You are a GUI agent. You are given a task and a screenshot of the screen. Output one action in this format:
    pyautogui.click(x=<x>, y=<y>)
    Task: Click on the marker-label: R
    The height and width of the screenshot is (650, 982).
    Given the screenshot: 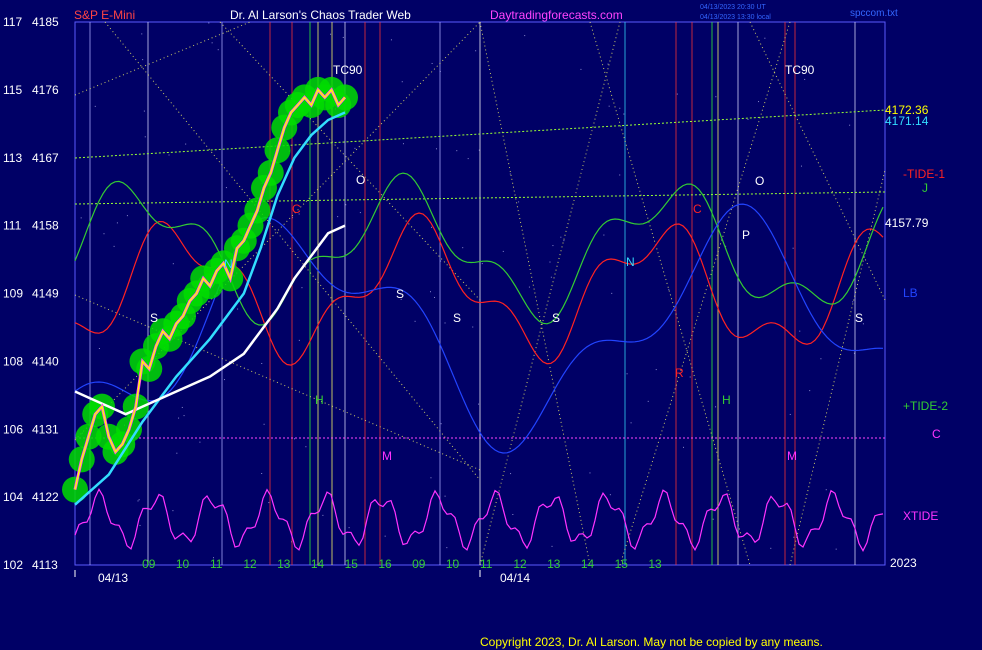 What is the action you would take?
    pyautogui.click(x=679, y=373)
    